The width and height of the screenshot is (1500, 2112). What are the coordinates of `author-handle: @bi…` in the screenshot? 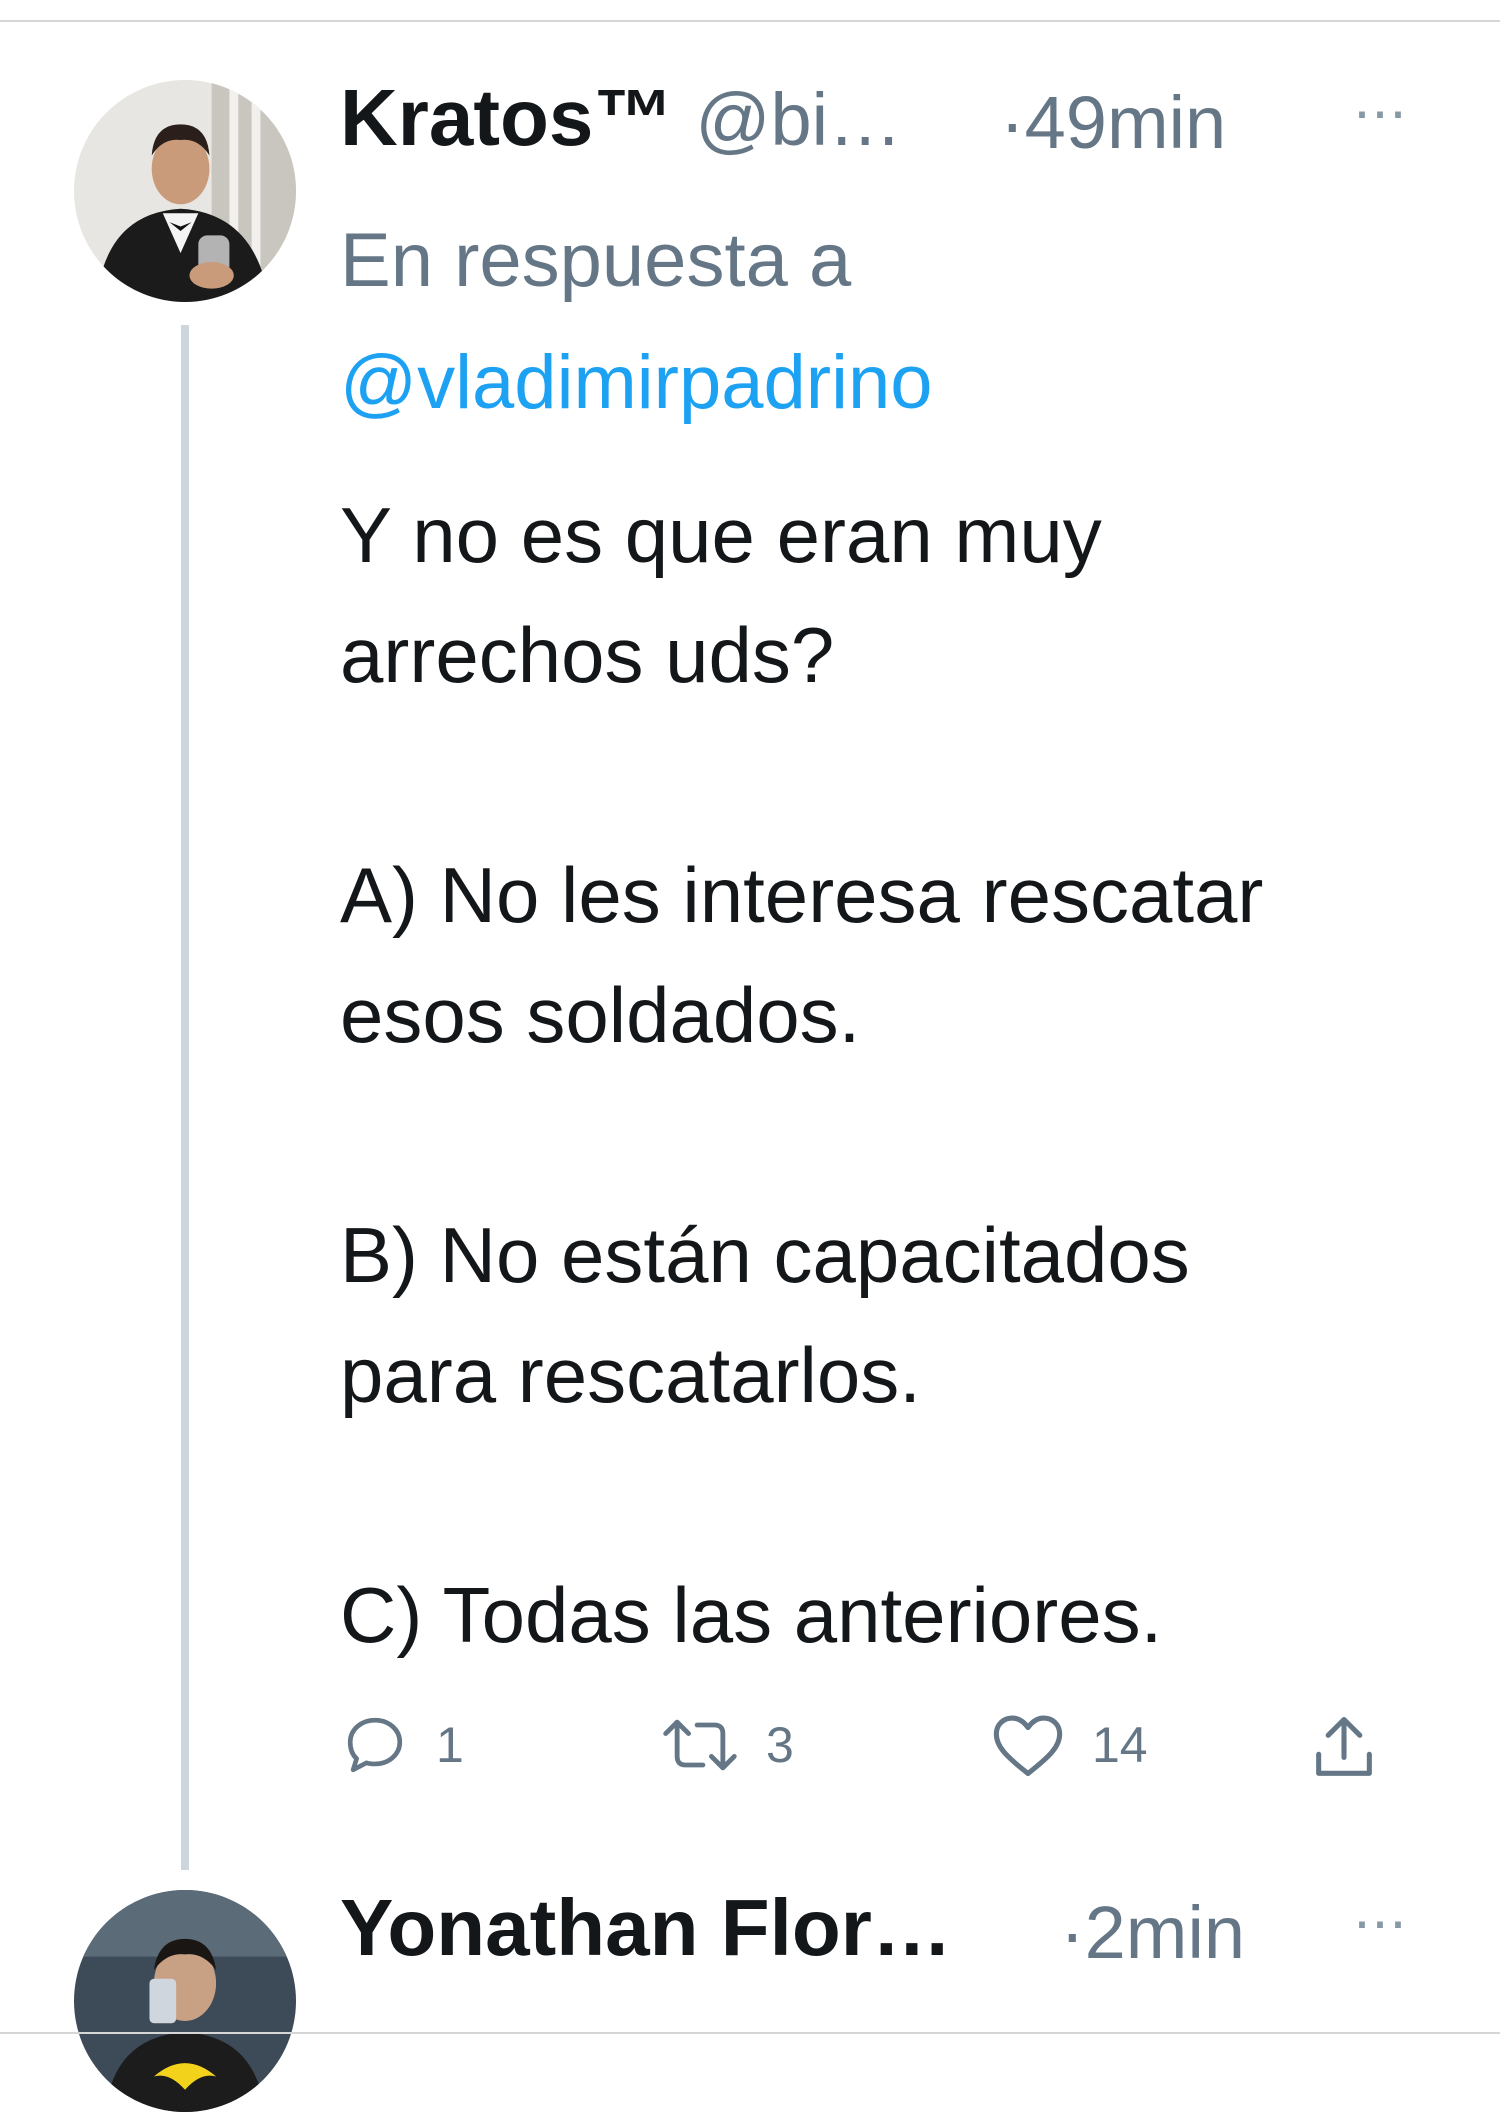 It's located at (798, 119).